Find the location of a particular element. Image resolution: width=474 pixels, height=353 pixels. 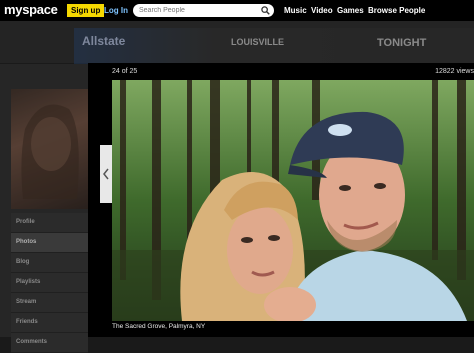

nav-video: Video is located at coordinates (322, 10).